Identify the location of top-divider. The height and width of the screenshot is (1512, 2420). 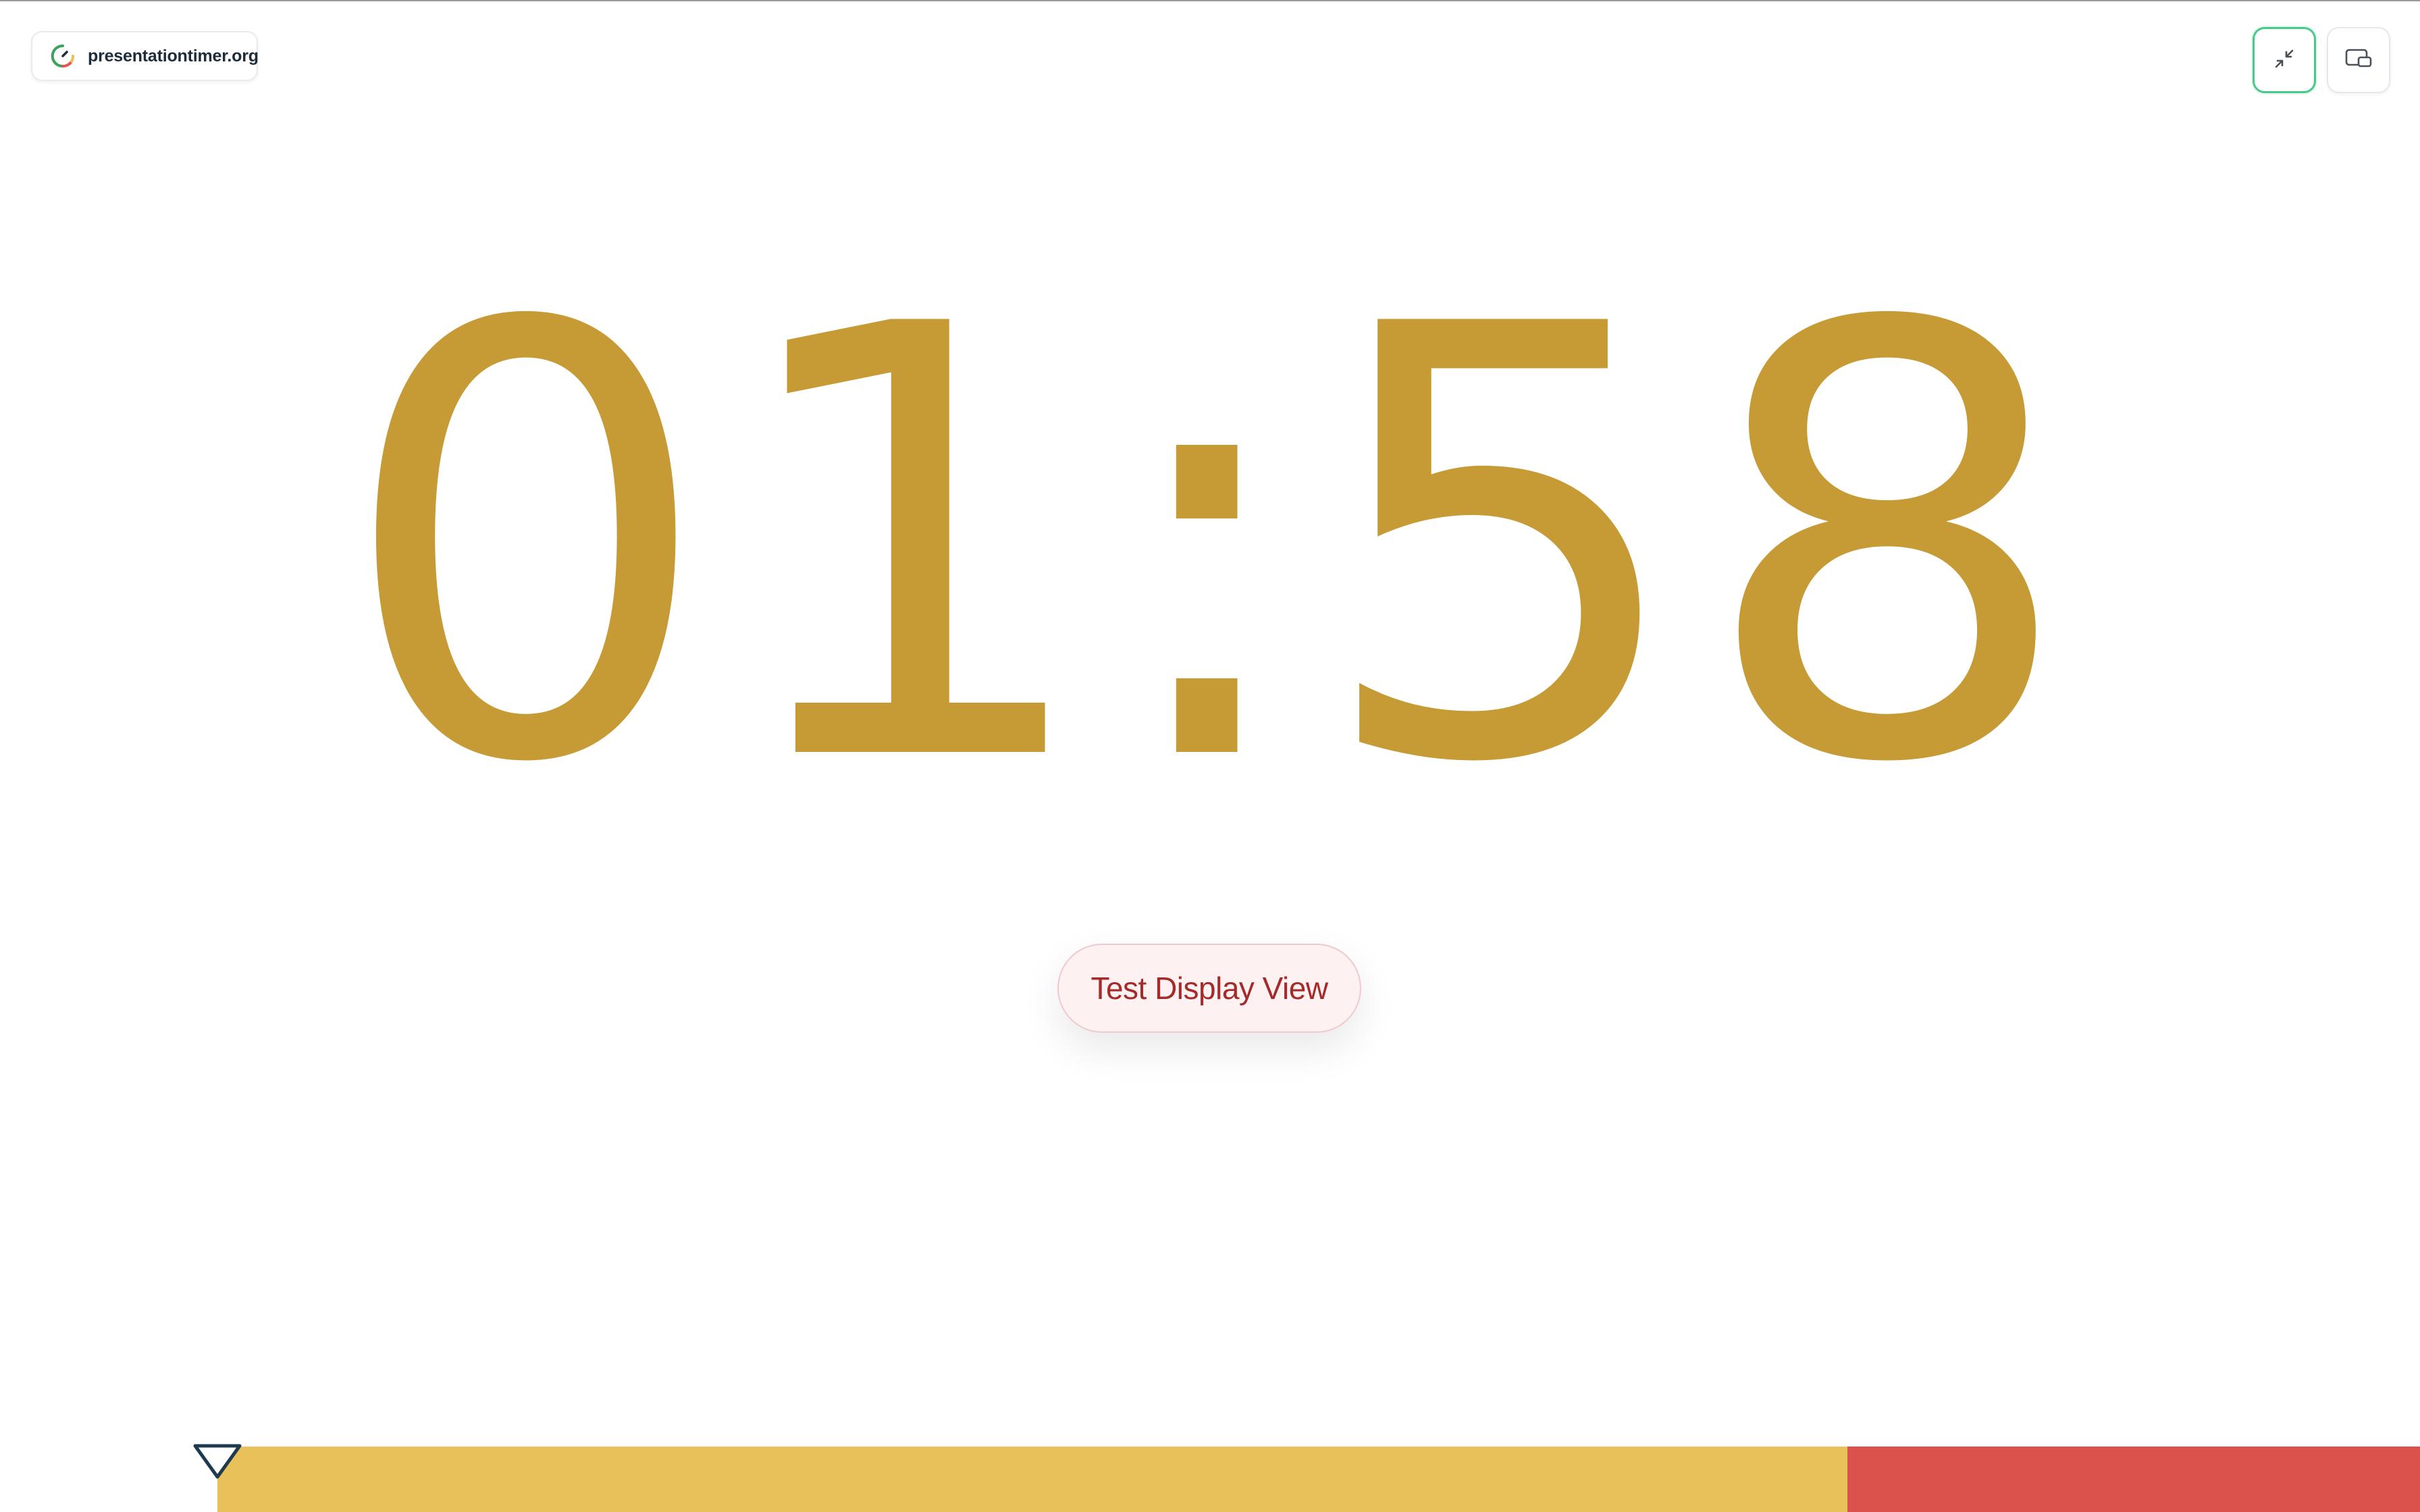
(1210, 0).